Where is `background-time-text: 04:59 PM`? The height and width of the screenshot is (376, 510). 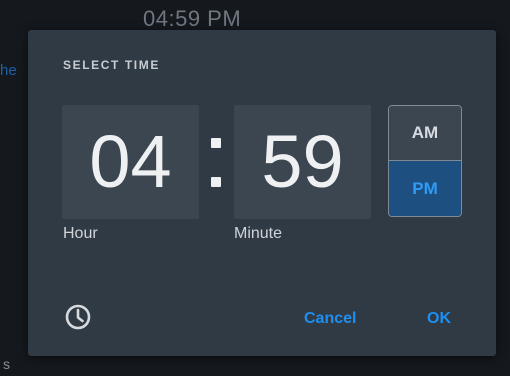
background-time-text: 04:59 PM is located at coordinates (192, 18).